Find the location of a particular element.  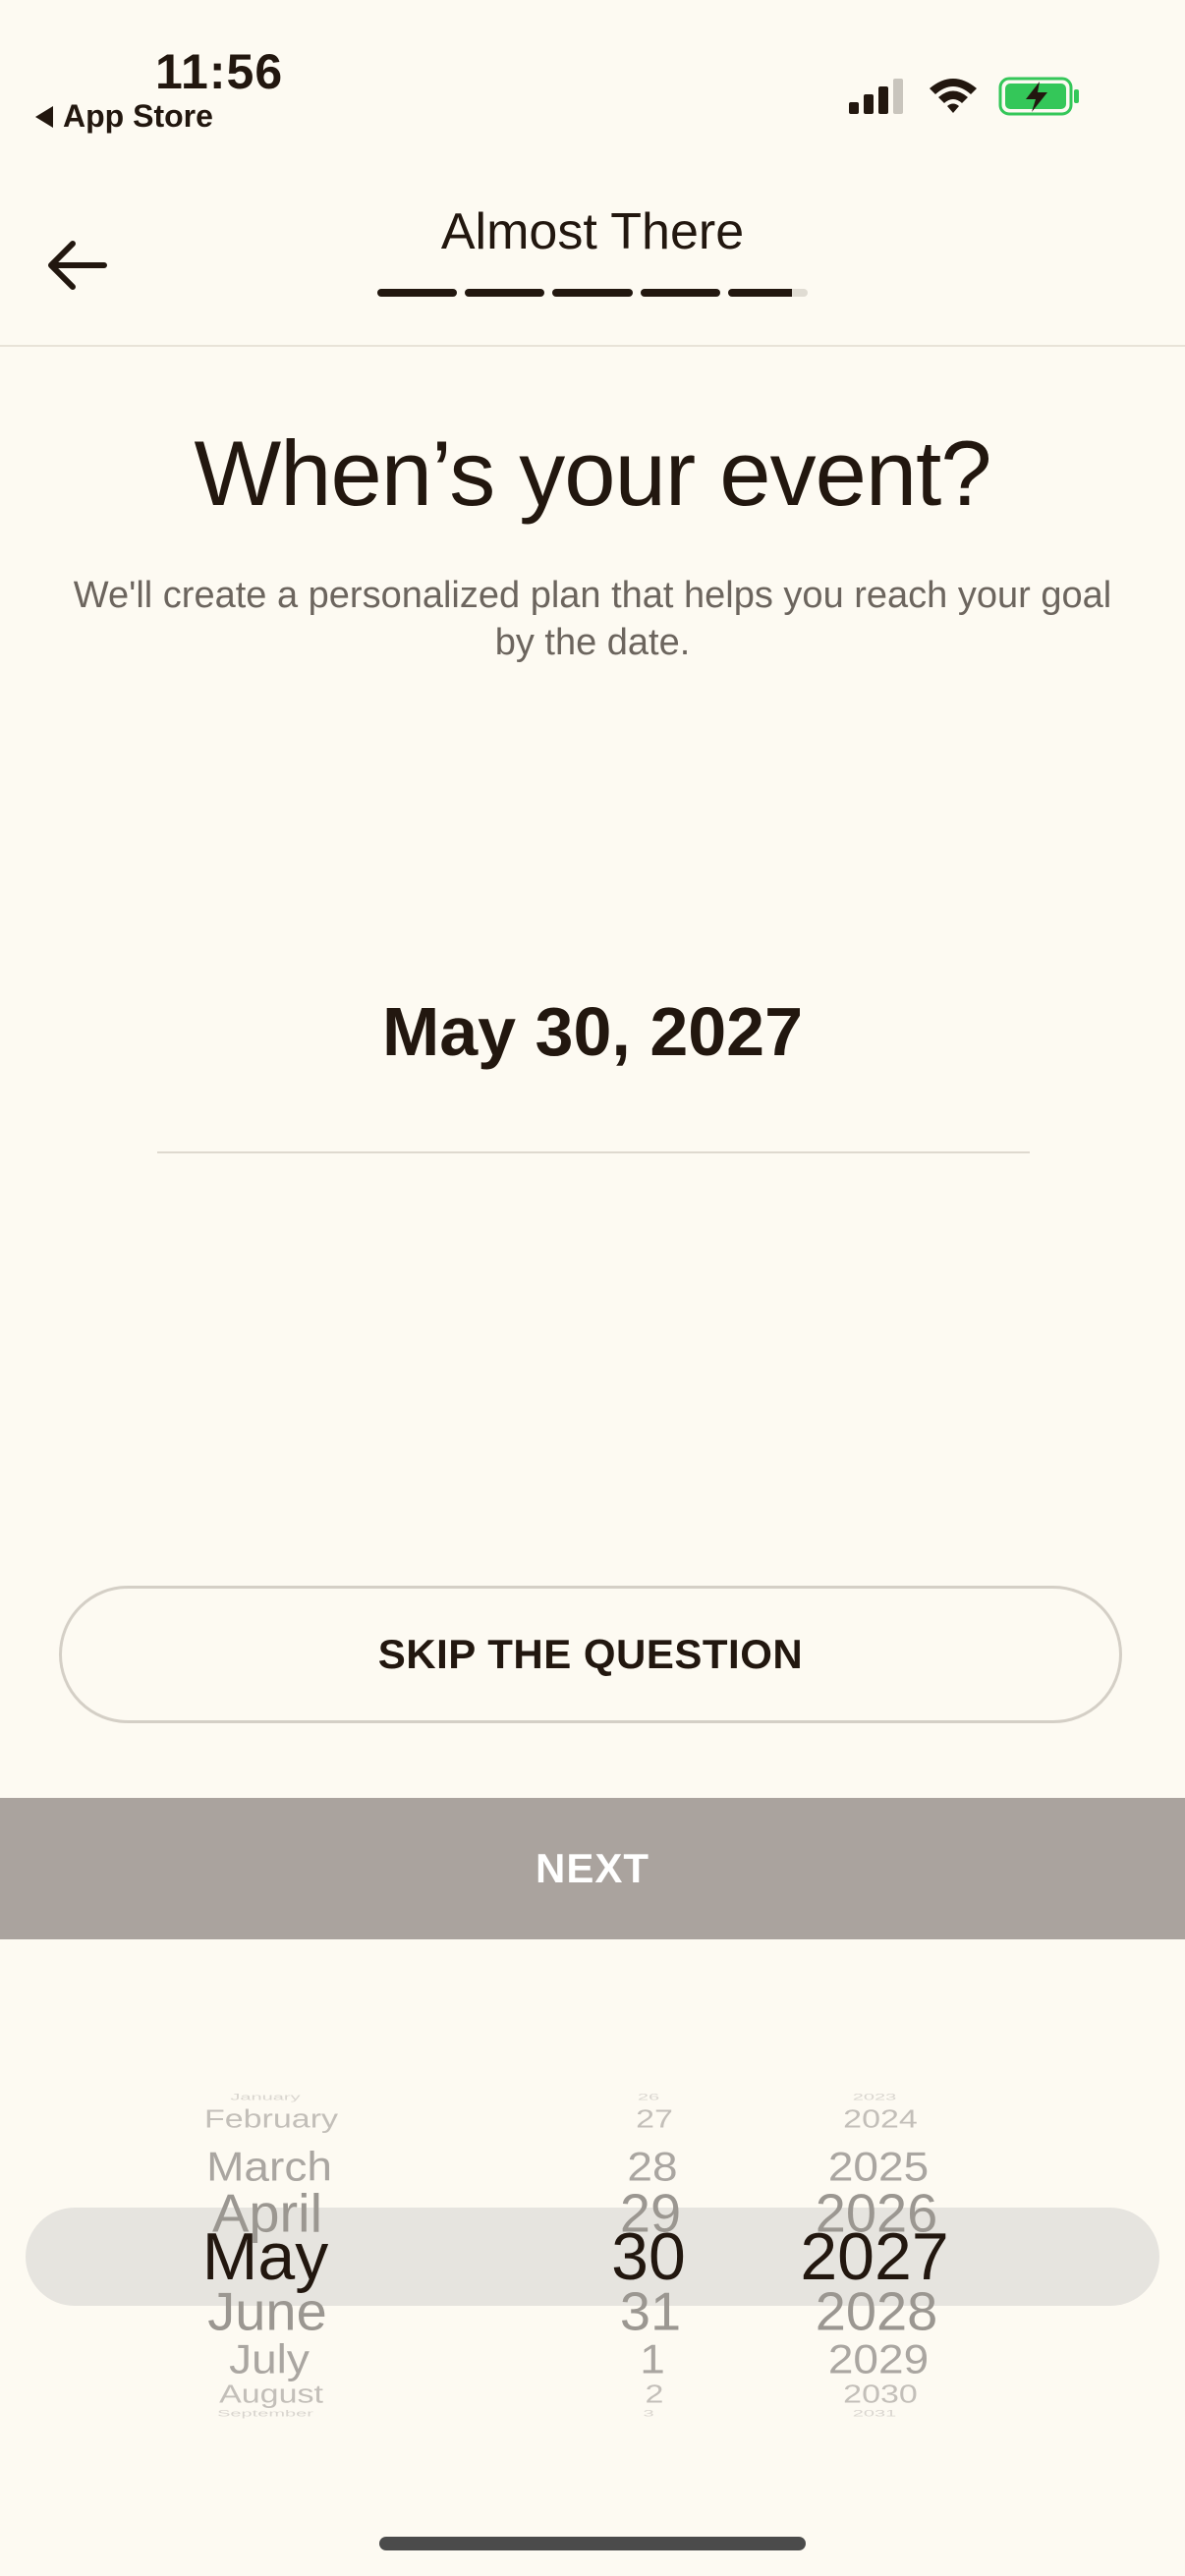

back-to-app-store-link: App Store is located at coordinates (124, 116).